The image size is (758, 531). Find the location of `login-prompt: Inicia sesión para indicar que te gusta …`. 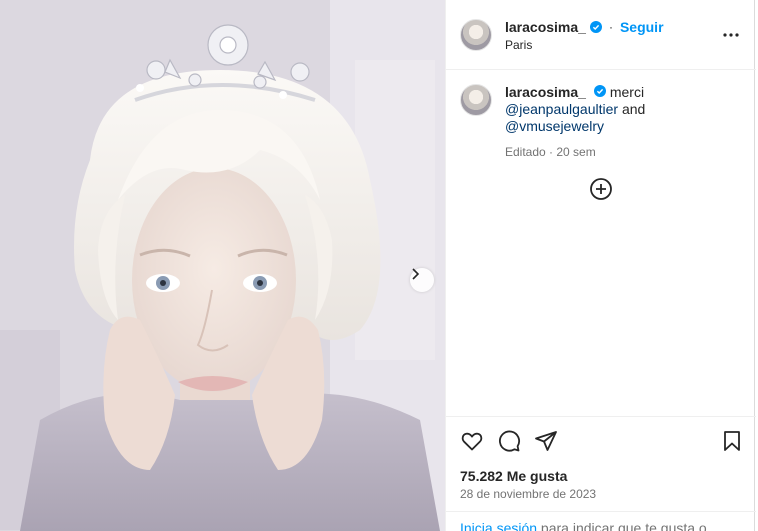

login-prompt: Inicia sesión para indicar que te gusta … is located at coordinates (601, 521).